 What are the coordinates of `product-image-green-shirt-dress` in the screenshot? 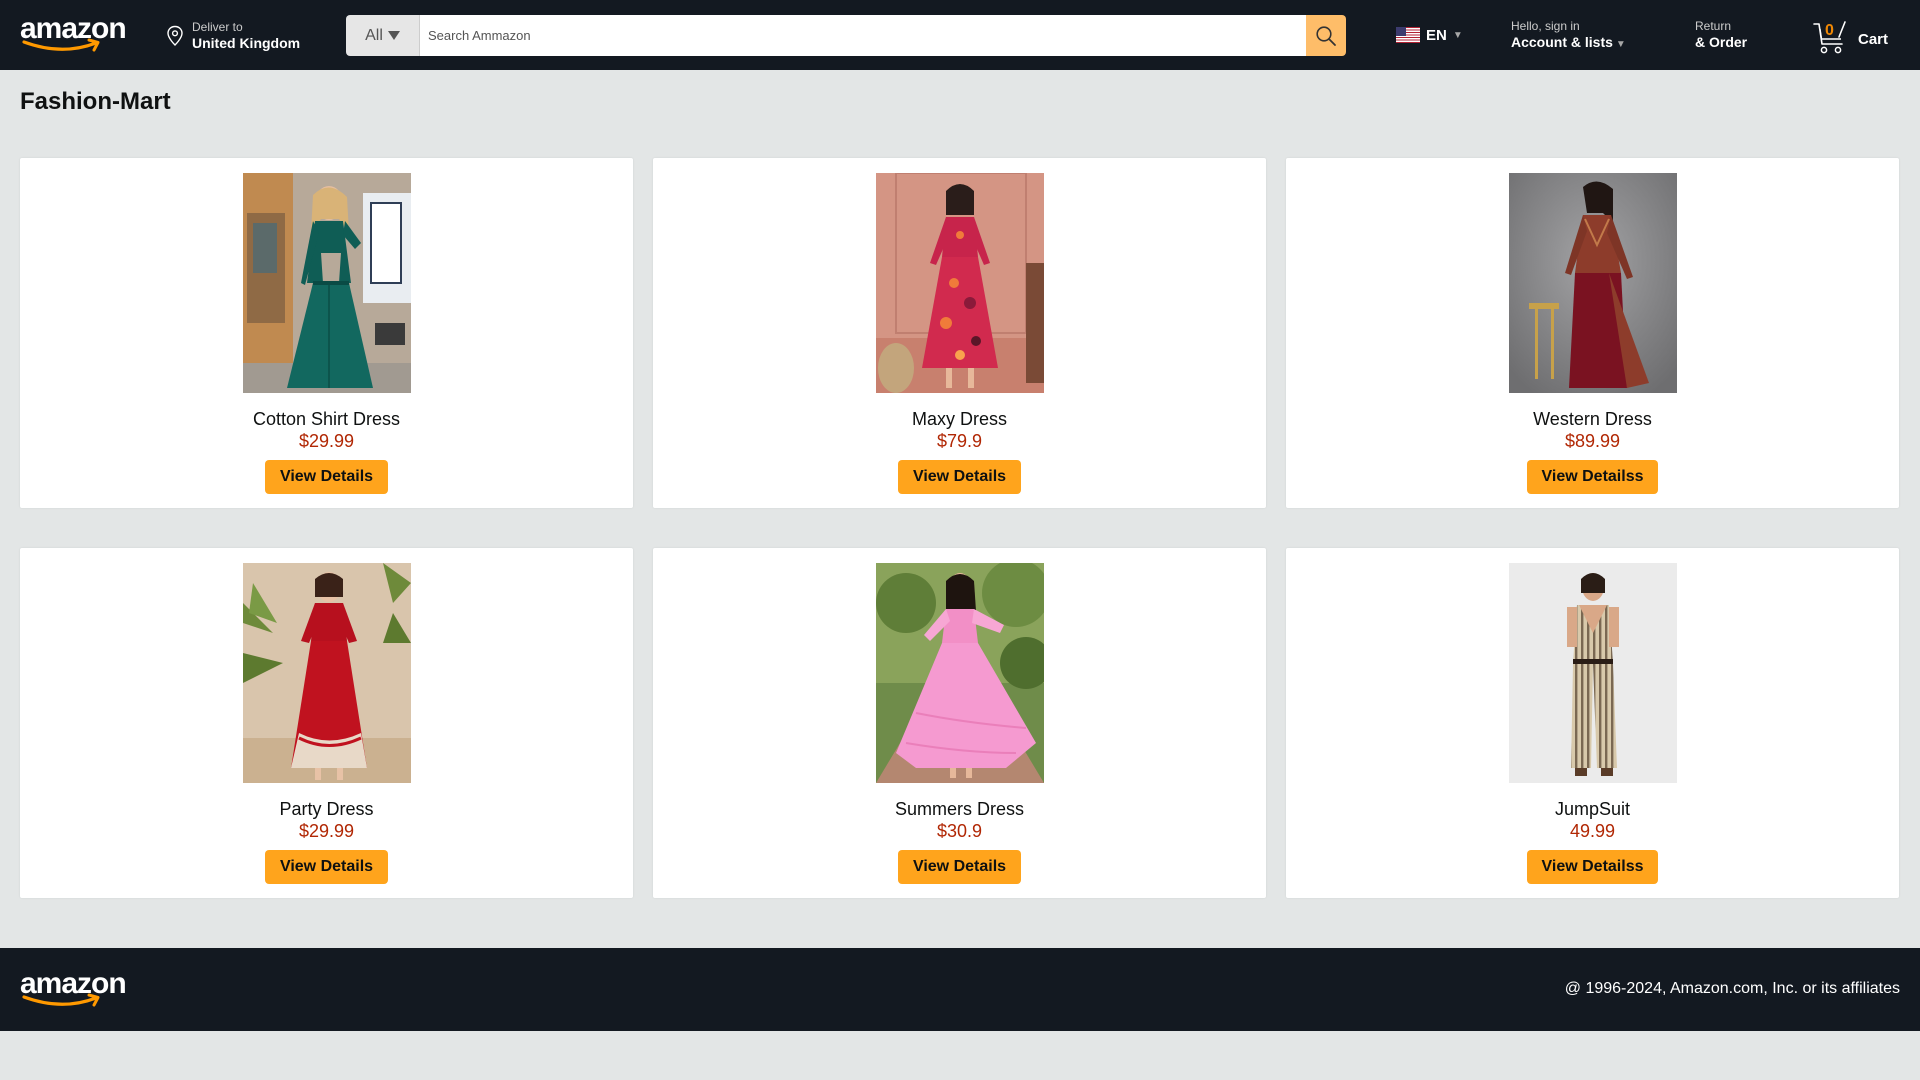 It's located at (326, 283).